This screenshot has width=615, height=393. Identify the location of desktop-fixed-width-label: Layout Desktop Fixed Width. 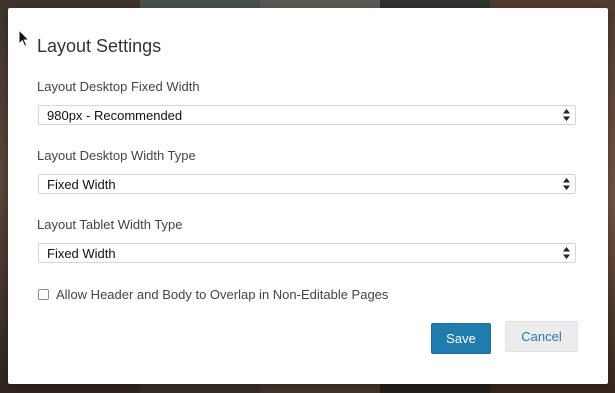
(118, 86).